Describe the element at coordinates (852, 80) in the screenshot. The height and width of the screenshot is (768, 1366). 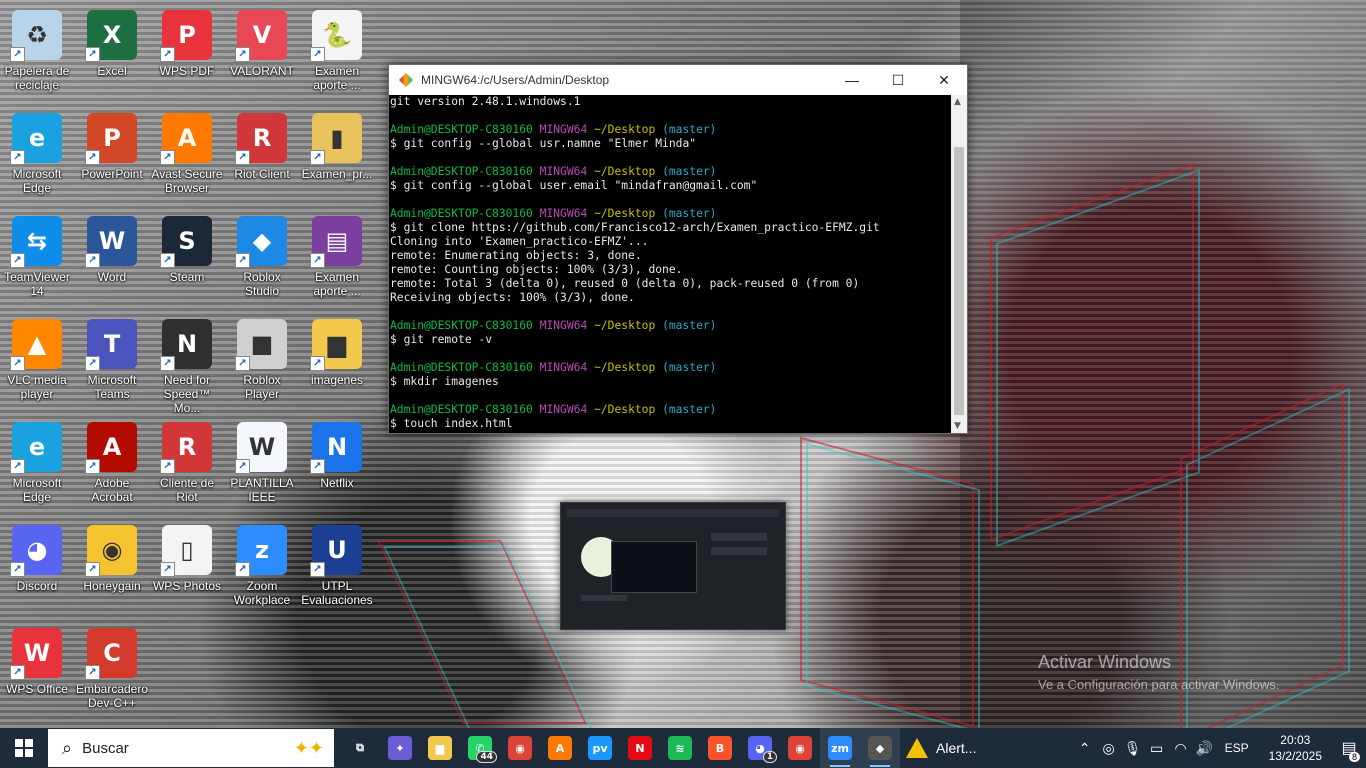
I see `minimize-button: —` at that location.